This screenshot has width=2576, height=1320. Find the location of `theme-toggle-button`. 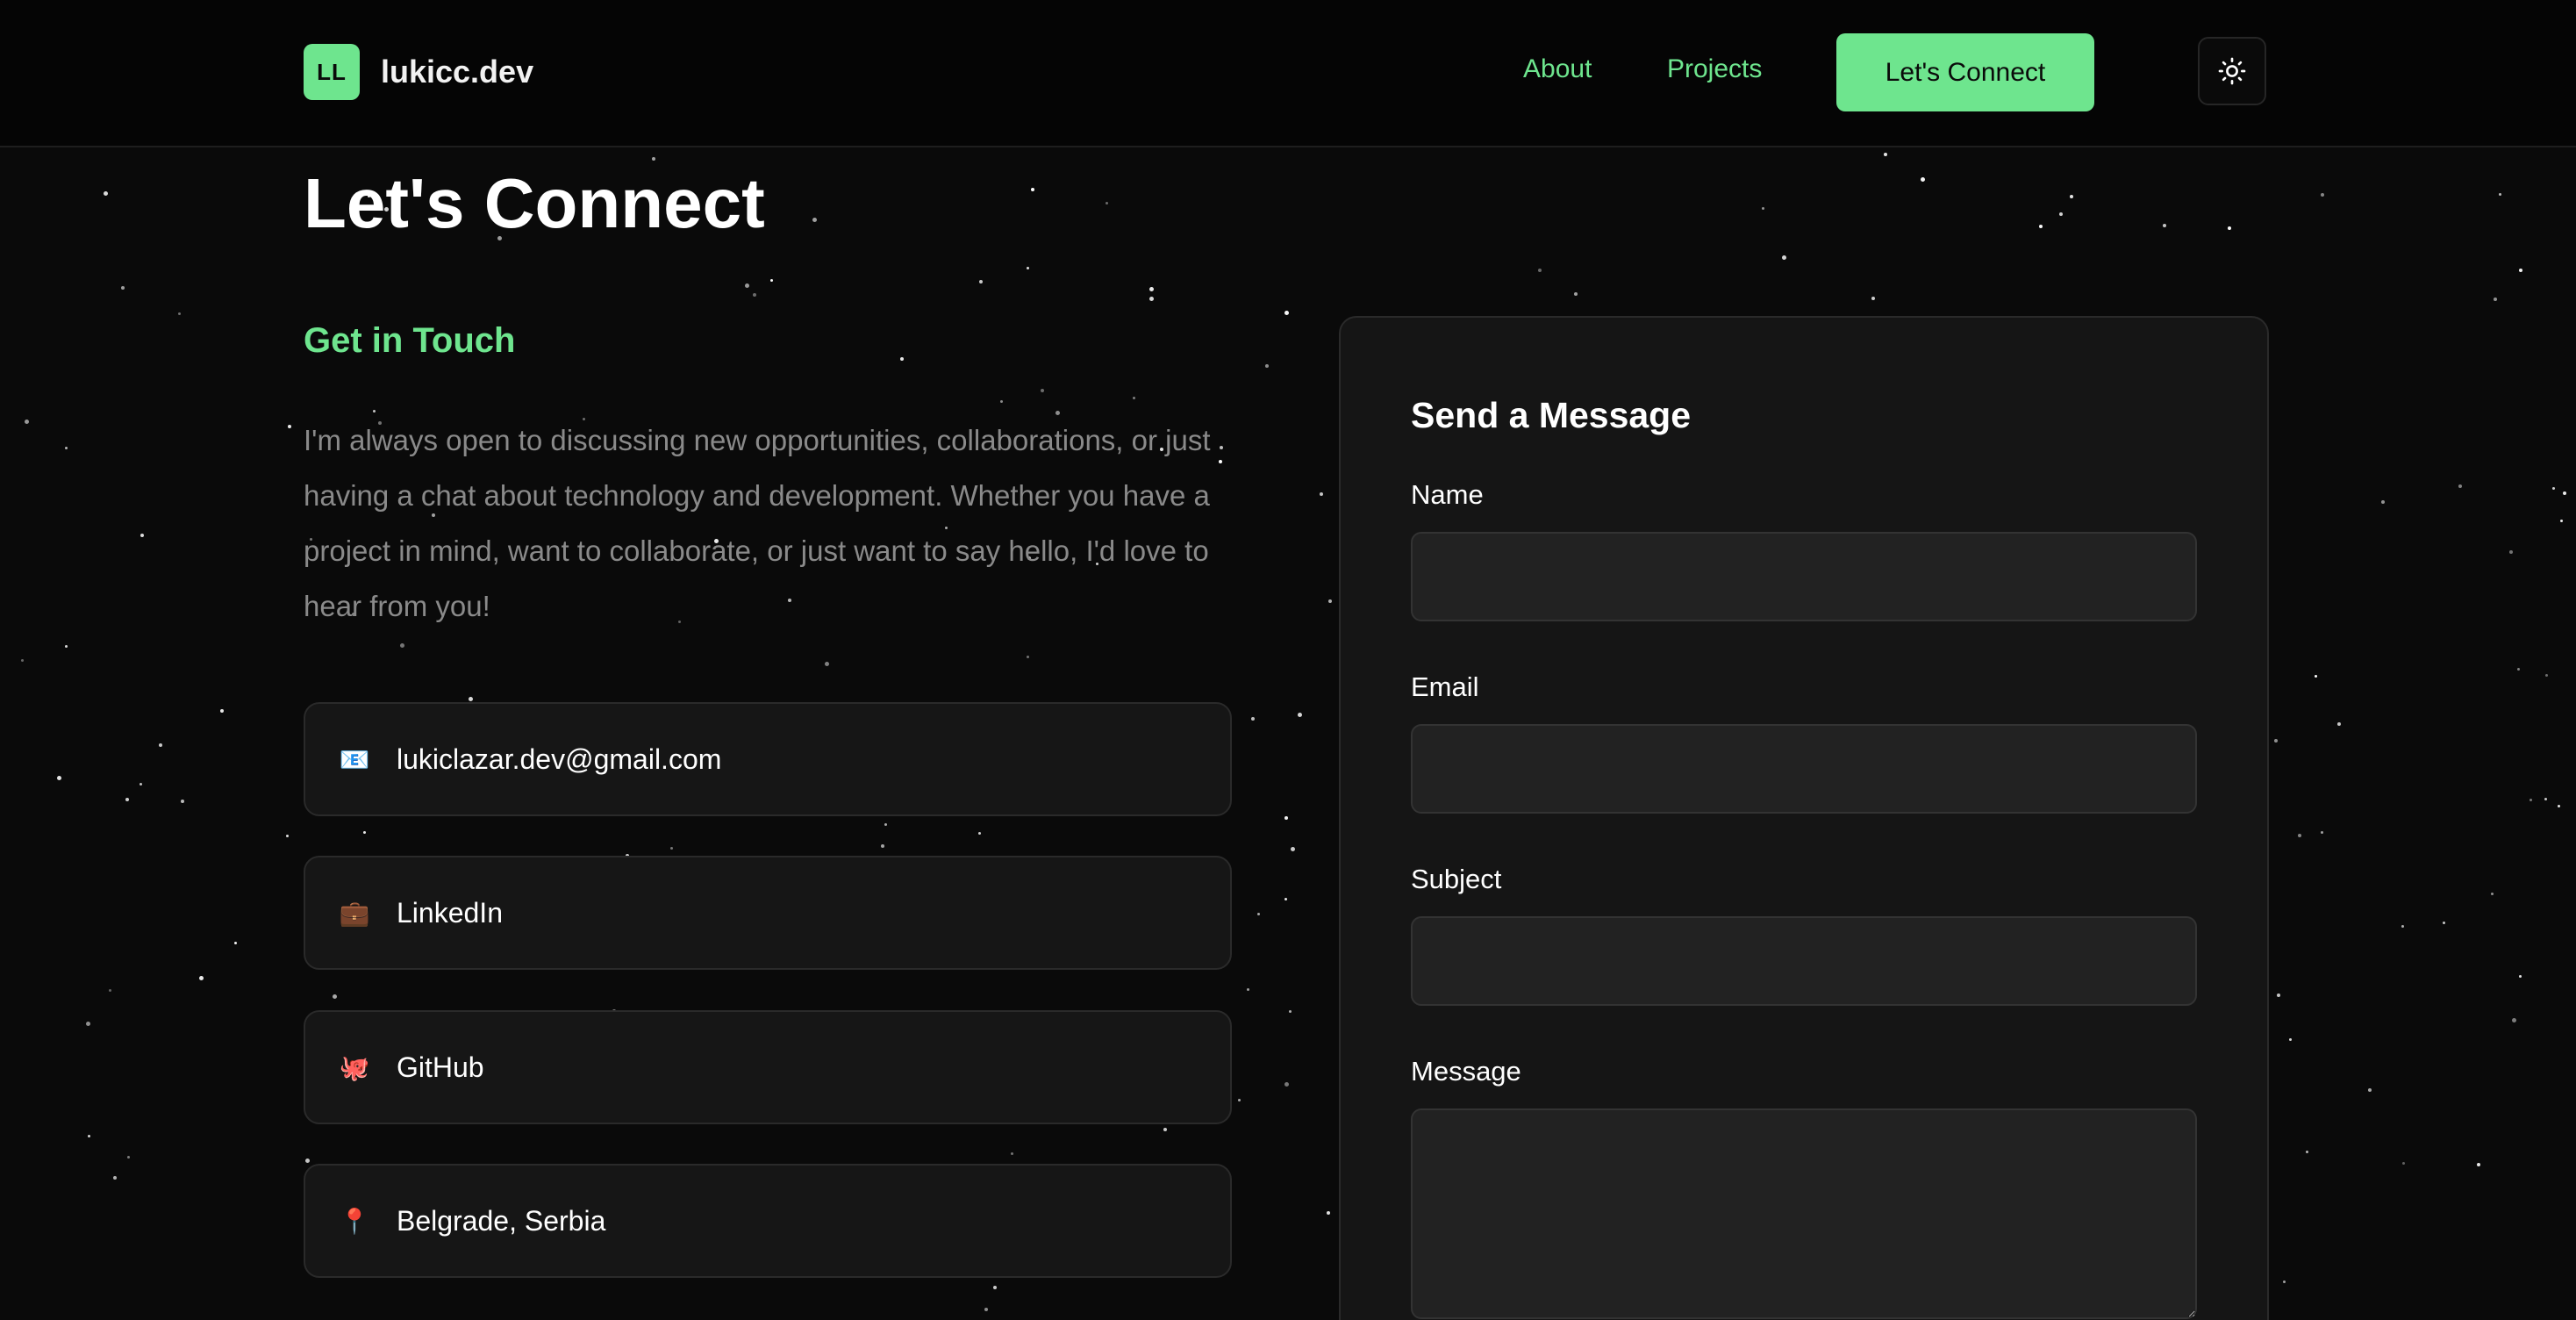

theme-toggle-button is located at coordinates (2232, 71).